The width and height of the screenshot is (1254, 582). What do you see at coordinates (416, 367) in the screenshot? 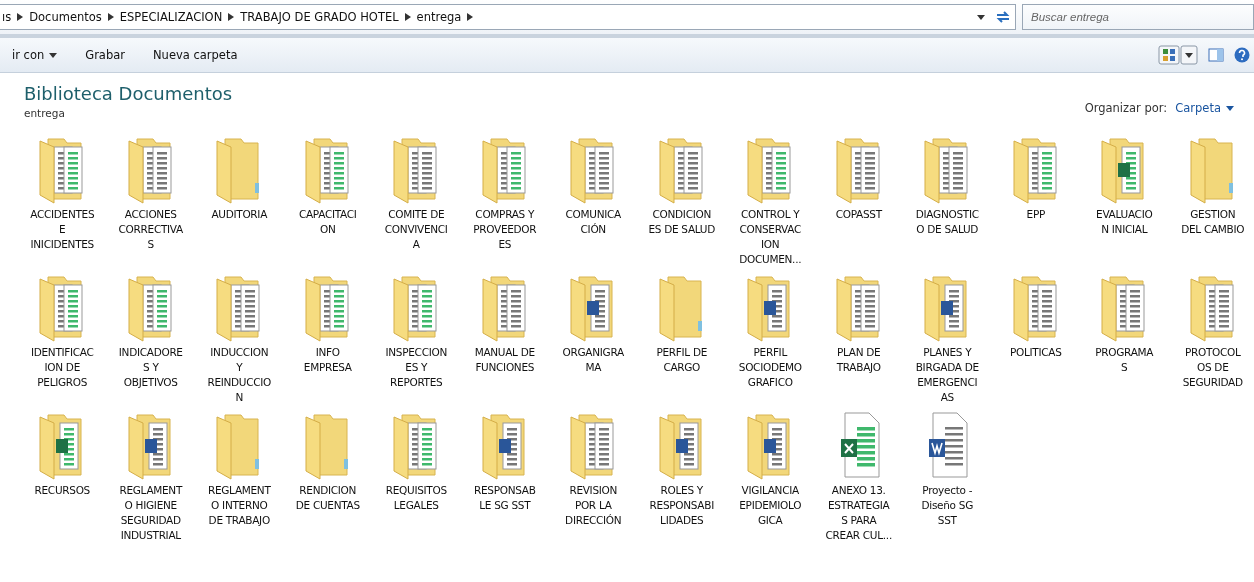
I see `file-name: INSPECCION ES Y REPORTES` at bounding box center [416, 367].